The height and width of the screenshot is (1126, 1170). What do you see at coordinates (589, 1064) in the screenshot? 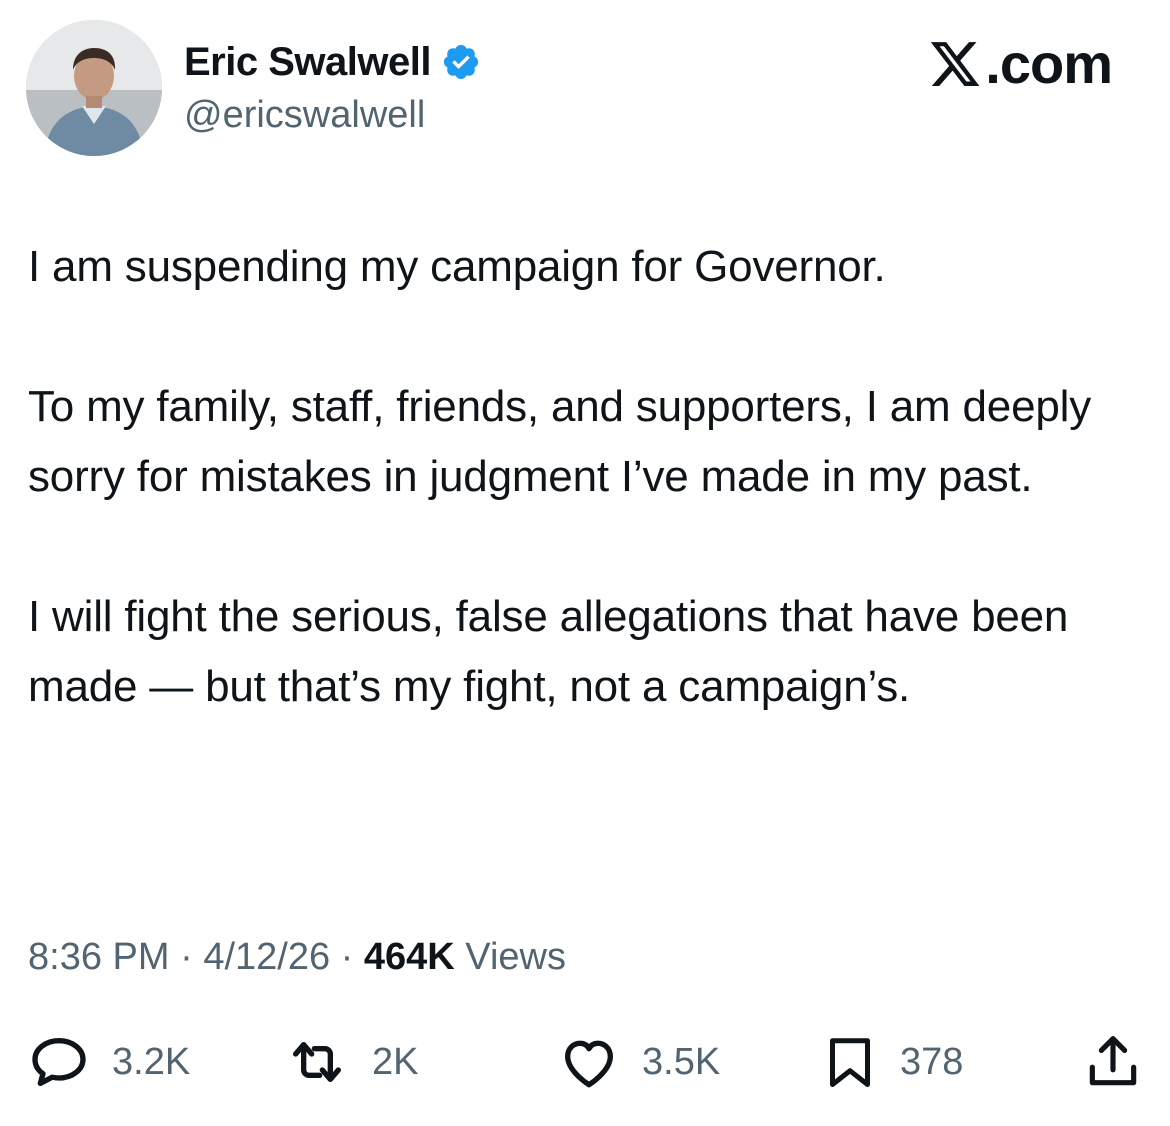
I see `heart-icon` at bounding box center [589, 1064].